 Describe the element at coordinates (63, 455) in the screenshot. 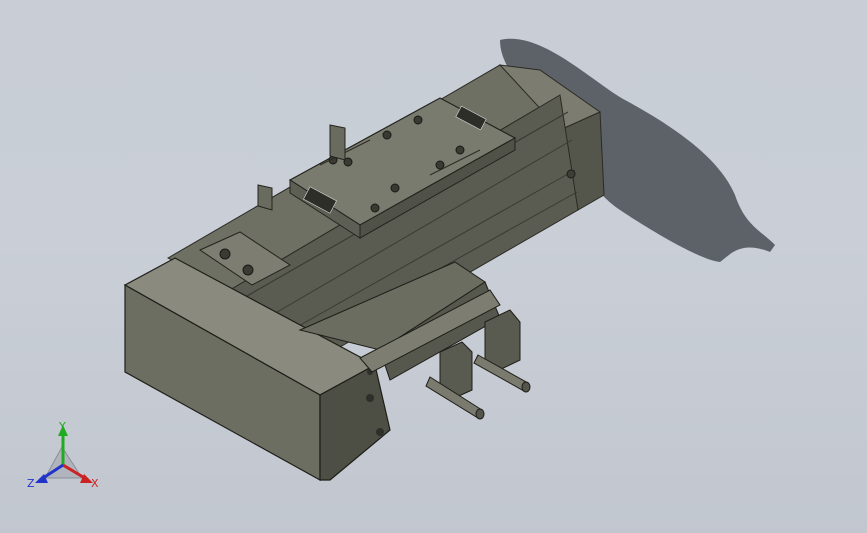

I see `coordinate-triad: Y X Z` at that location.